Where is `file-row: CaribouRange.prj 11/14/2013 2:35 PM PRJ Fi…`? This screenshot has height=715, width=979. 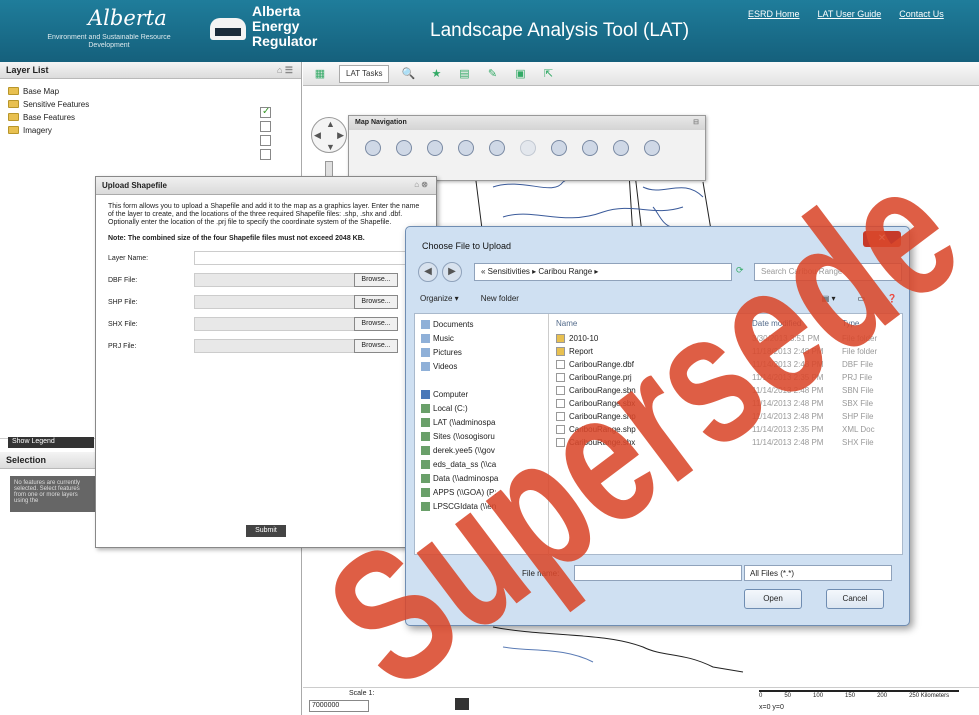
file-row: CaribouRange.prj 11/14/2013 2:35 PM PRJ Fi… is located at coordinates (727, 377).